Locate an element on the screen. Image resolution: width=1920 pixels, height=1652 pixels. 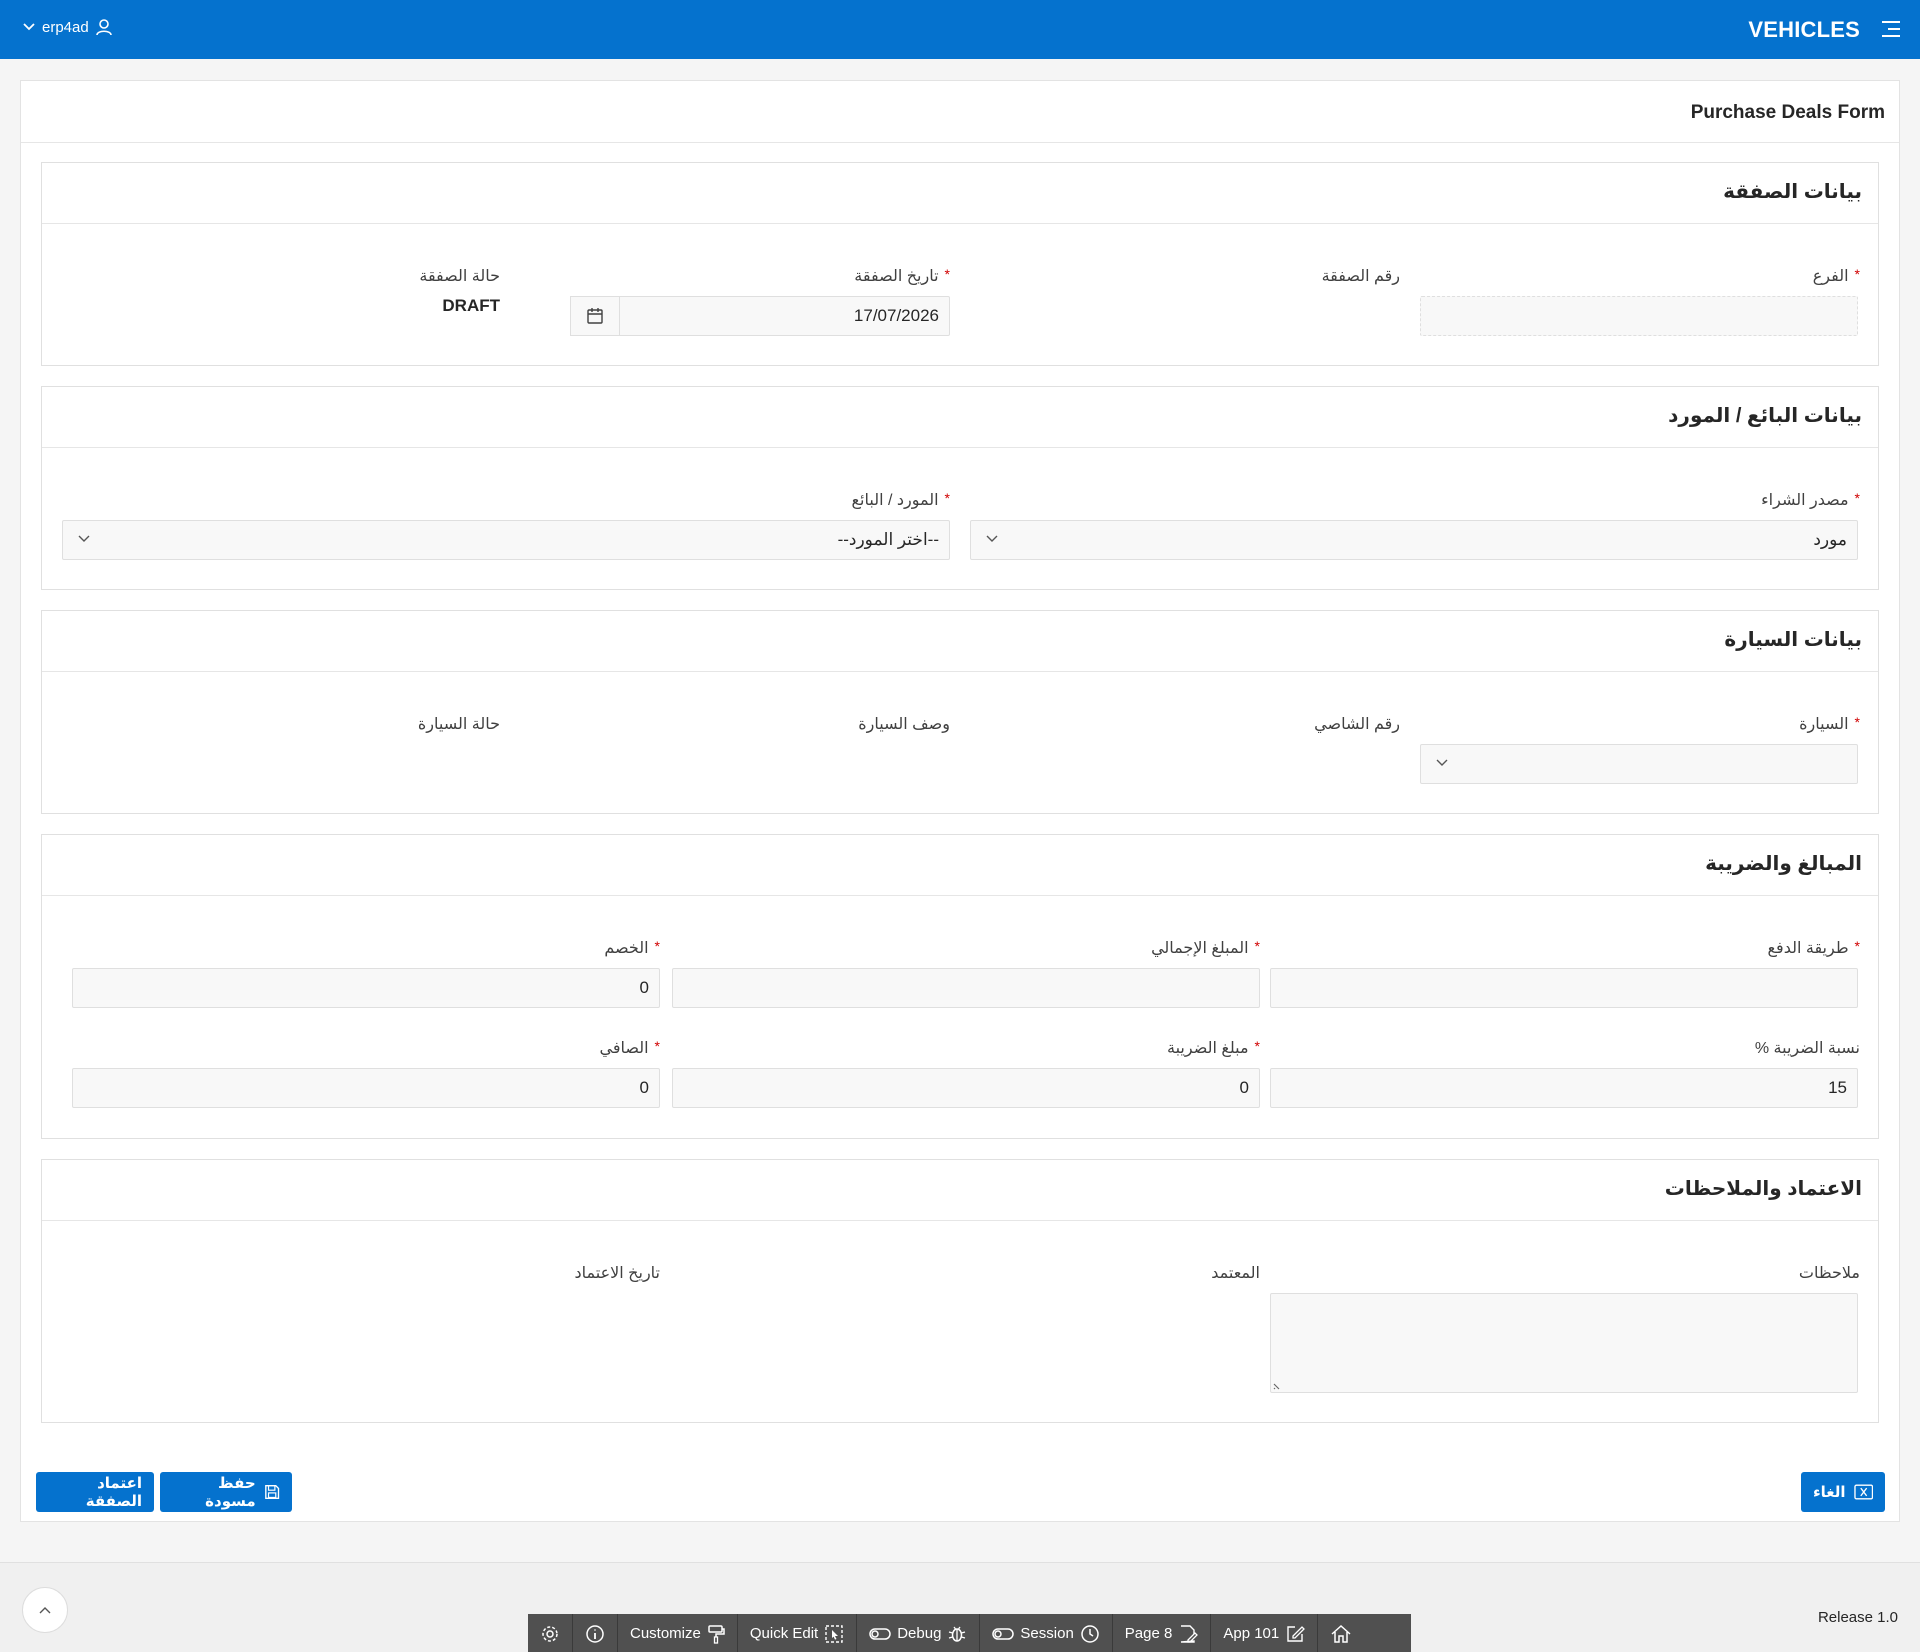
user-menu: erp4ad is located at coordinates (67, 27).